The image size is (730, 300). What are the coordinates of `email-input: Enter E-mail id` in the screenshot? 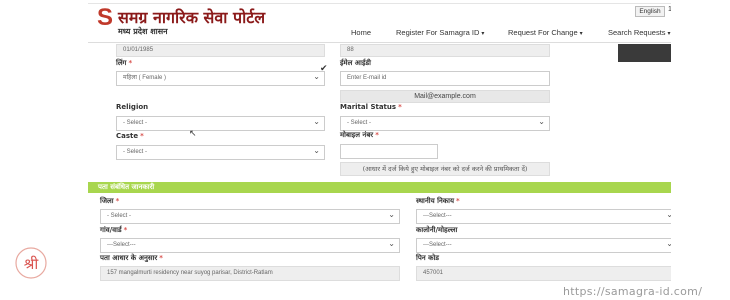 It's located at (445, 78).